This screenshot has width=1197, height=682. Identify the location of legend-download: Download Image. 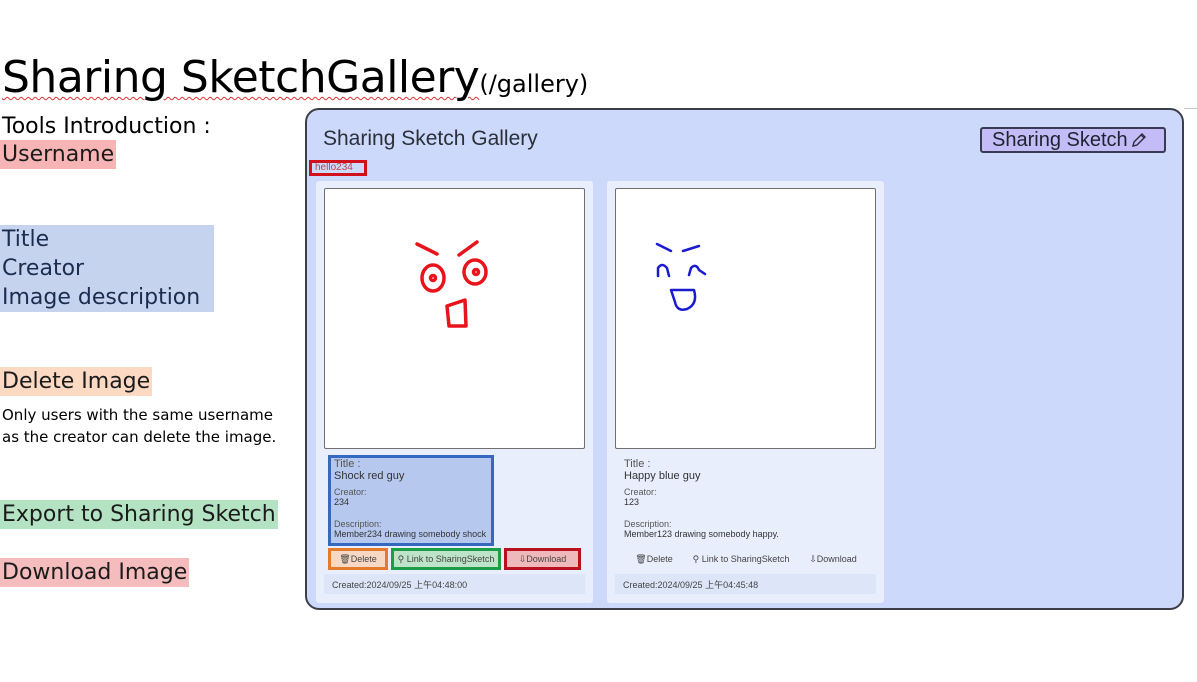
(95, 572).